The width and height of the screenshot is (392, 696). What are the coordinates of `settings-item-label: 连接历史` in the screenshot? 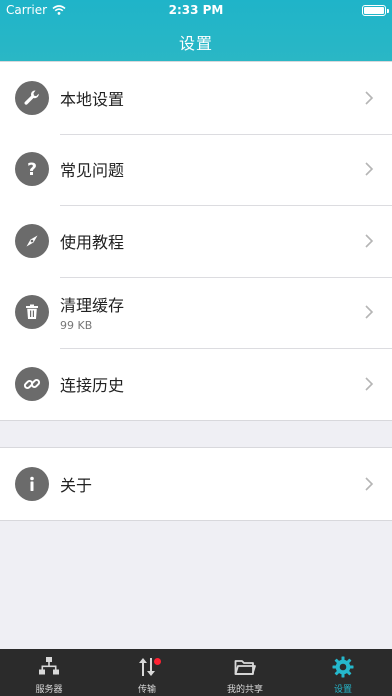 It's located at (92, 385).